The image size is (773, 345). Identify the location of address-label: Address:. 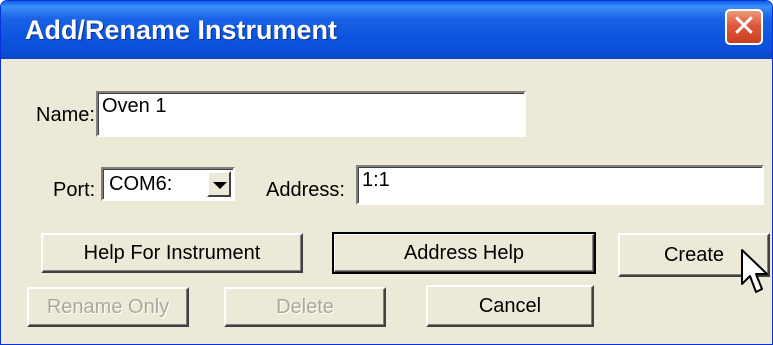
(305, 190).